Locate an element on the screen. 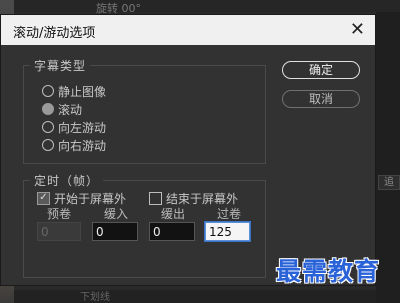  start-offscreen-checkbox: ✓ 开始于屏幕外 is located at coordinates (81, 198).